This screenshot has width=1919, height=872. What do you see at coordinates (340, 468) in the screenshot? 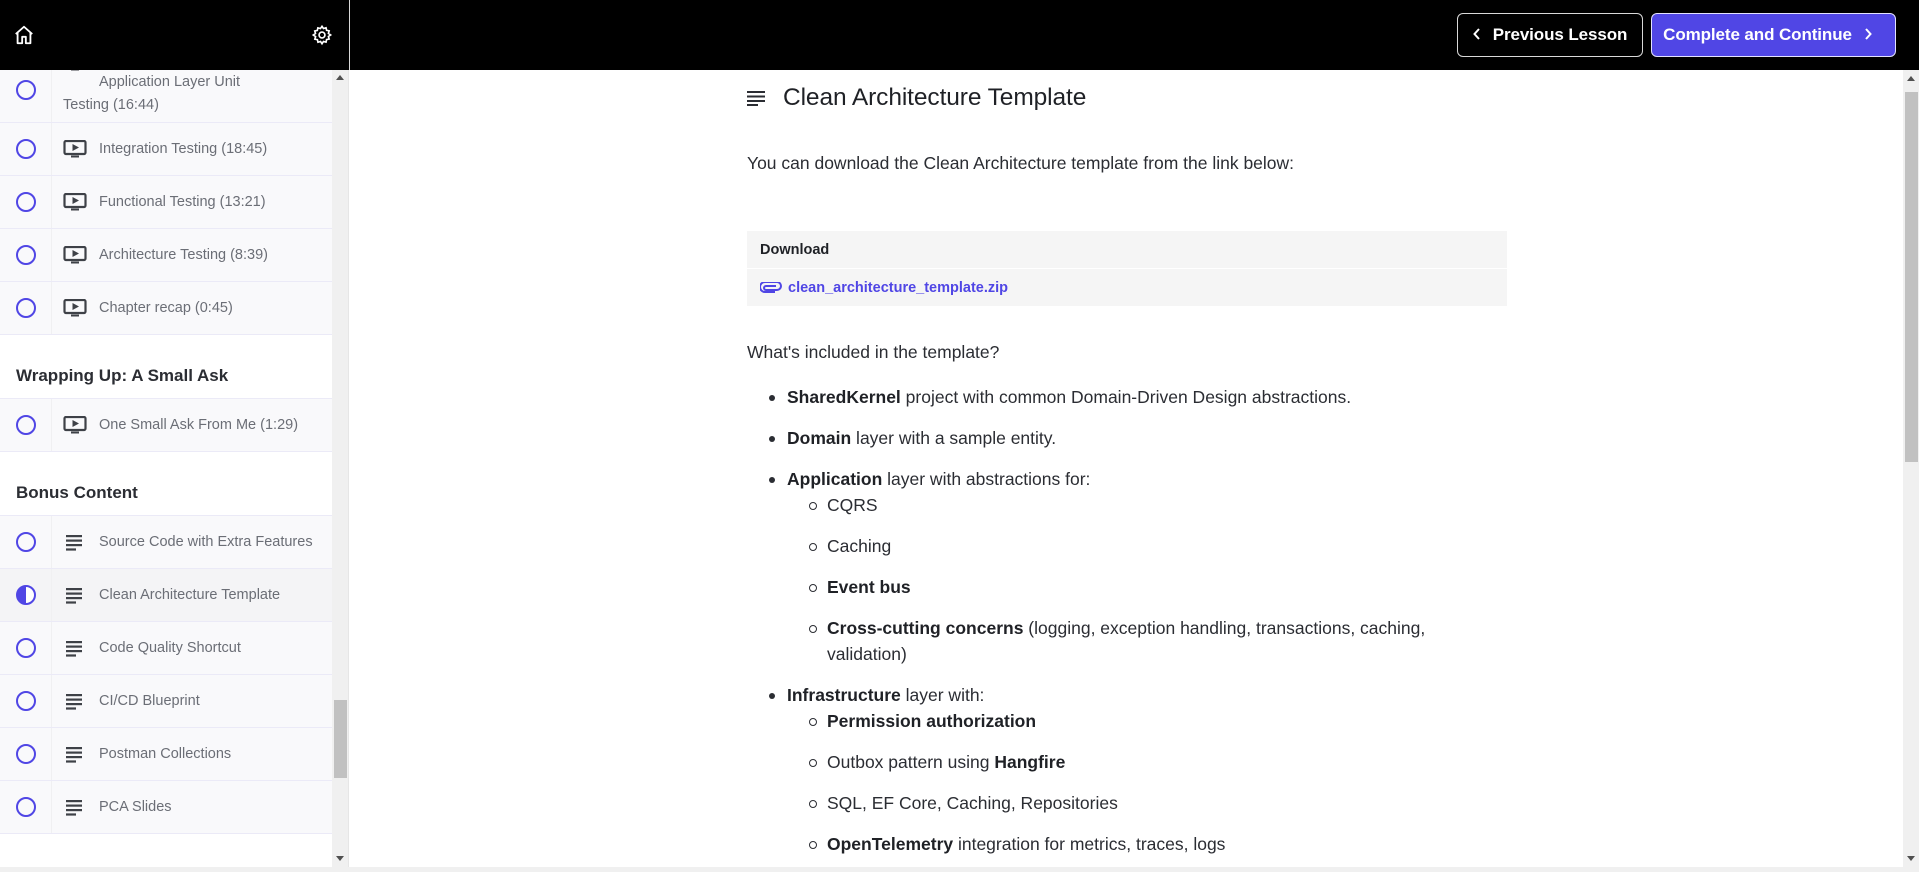
I see `sidebar-scrollbar` at bounding box center [340, 468].